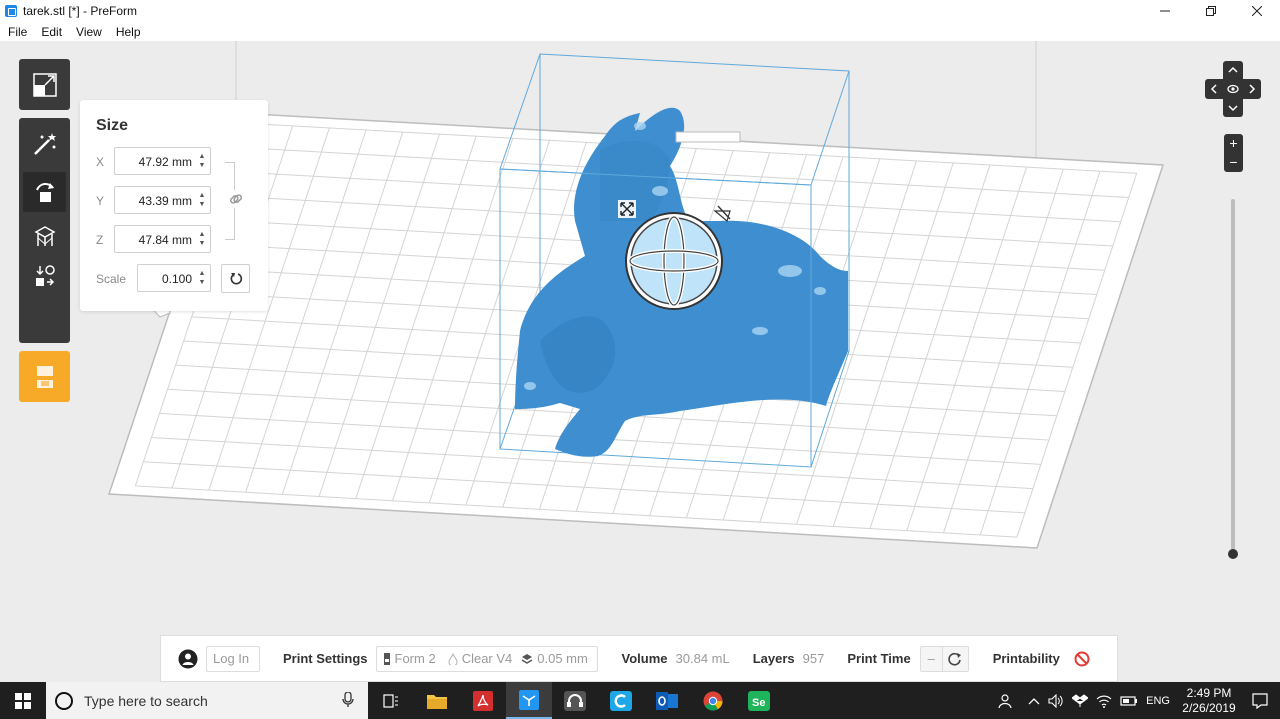 This screenshot has height=719, width=1280. What do you see at coordinates (100, 162) in the screenshot?
I see `x-label: X` at bounding box center [100, 162].